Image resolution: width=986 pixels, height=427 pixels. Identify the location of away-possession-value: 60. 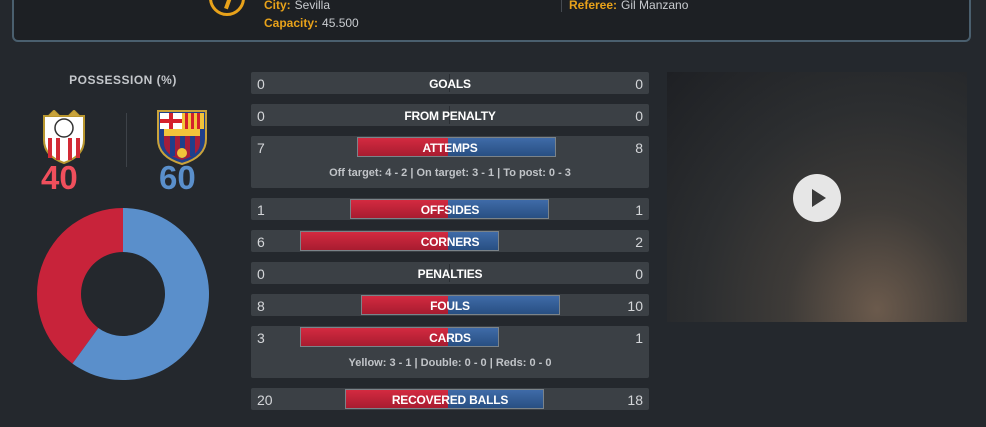
(177, 177).